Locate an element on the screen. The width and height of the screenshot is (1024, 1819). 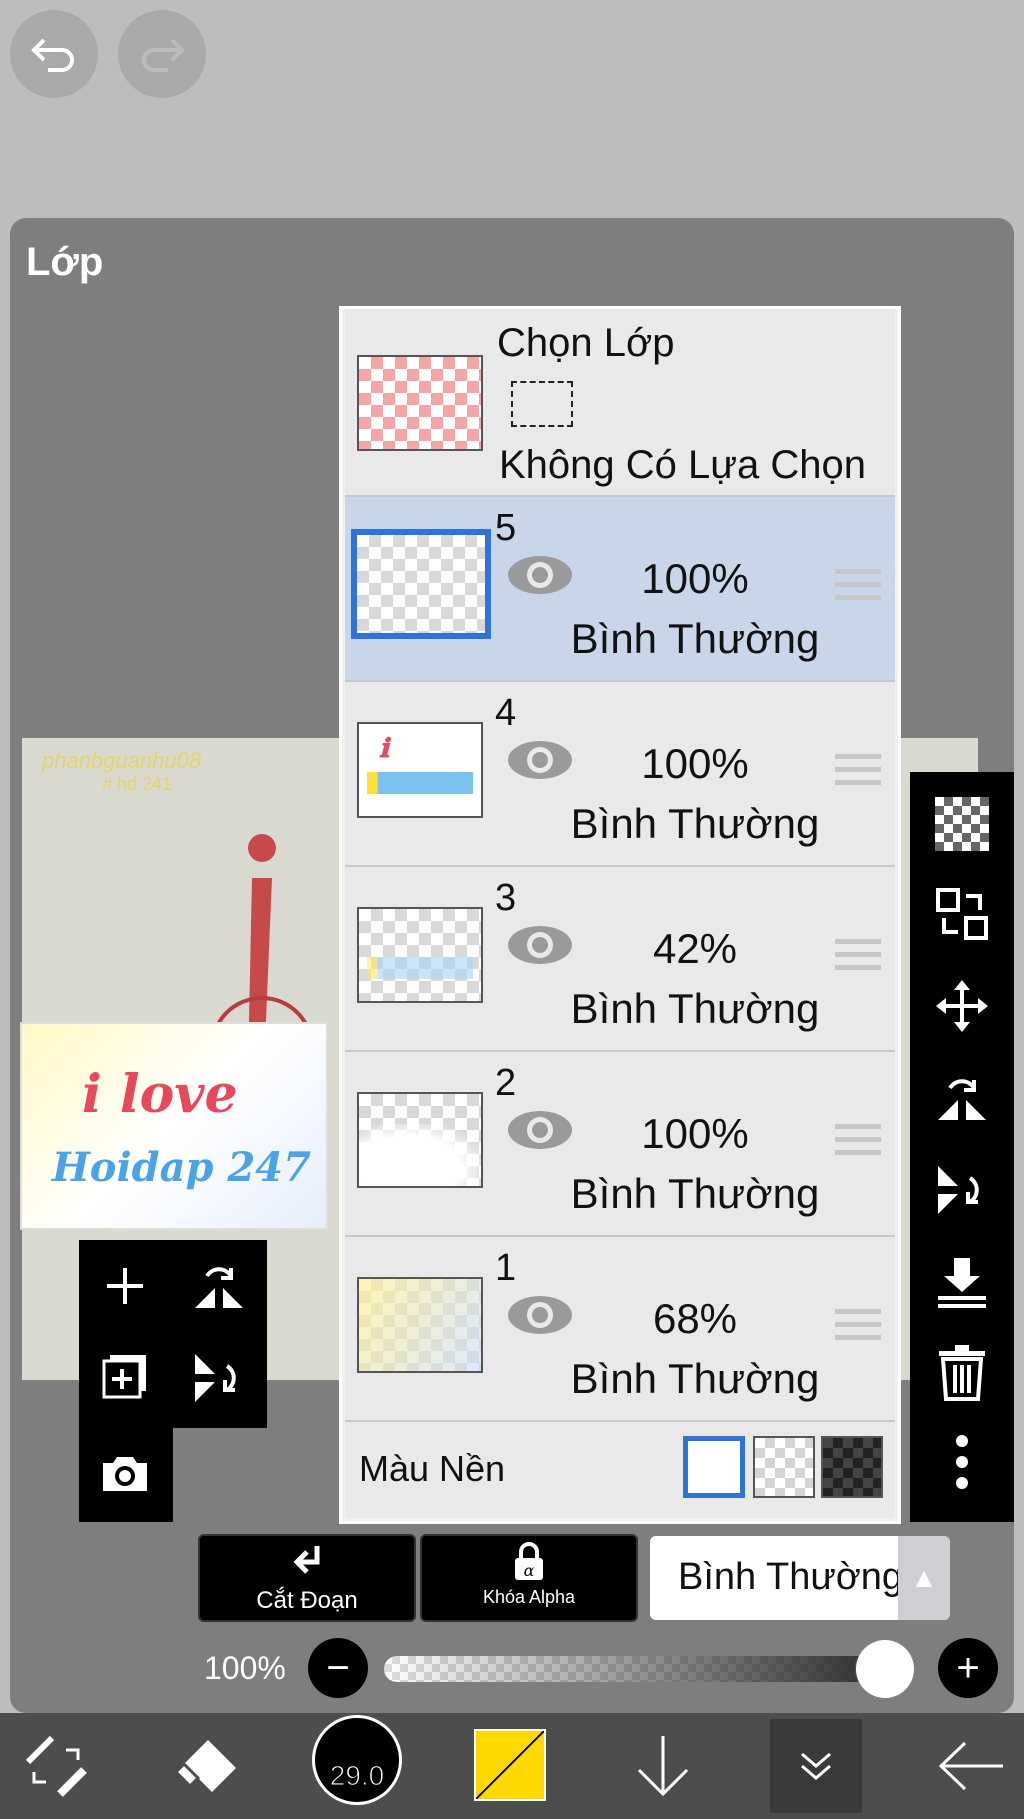
brush-size-button: 29.0 is located at coordinates (357, 1760).